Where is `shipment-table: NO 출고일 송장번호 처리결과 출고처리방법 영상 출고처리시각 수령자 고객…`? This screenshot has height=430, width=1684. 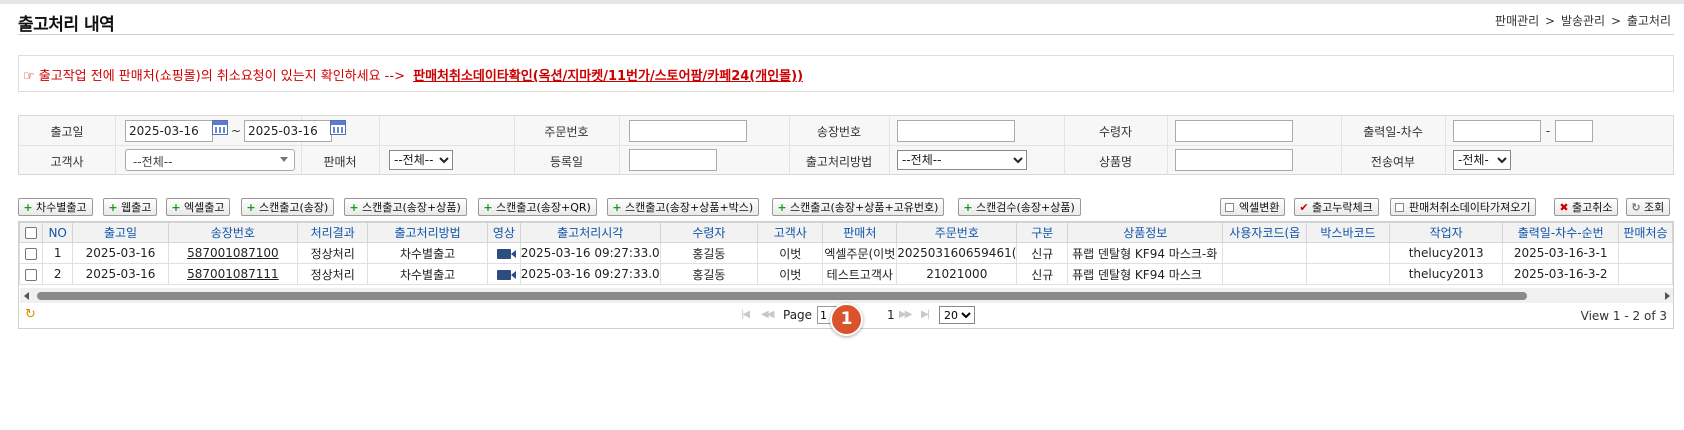
shipment-table: NO 출고일 송장번호 처리결과 출고처리방법 영상 출고처리시각 수령자 고객… is located at coordinates (846, 253).